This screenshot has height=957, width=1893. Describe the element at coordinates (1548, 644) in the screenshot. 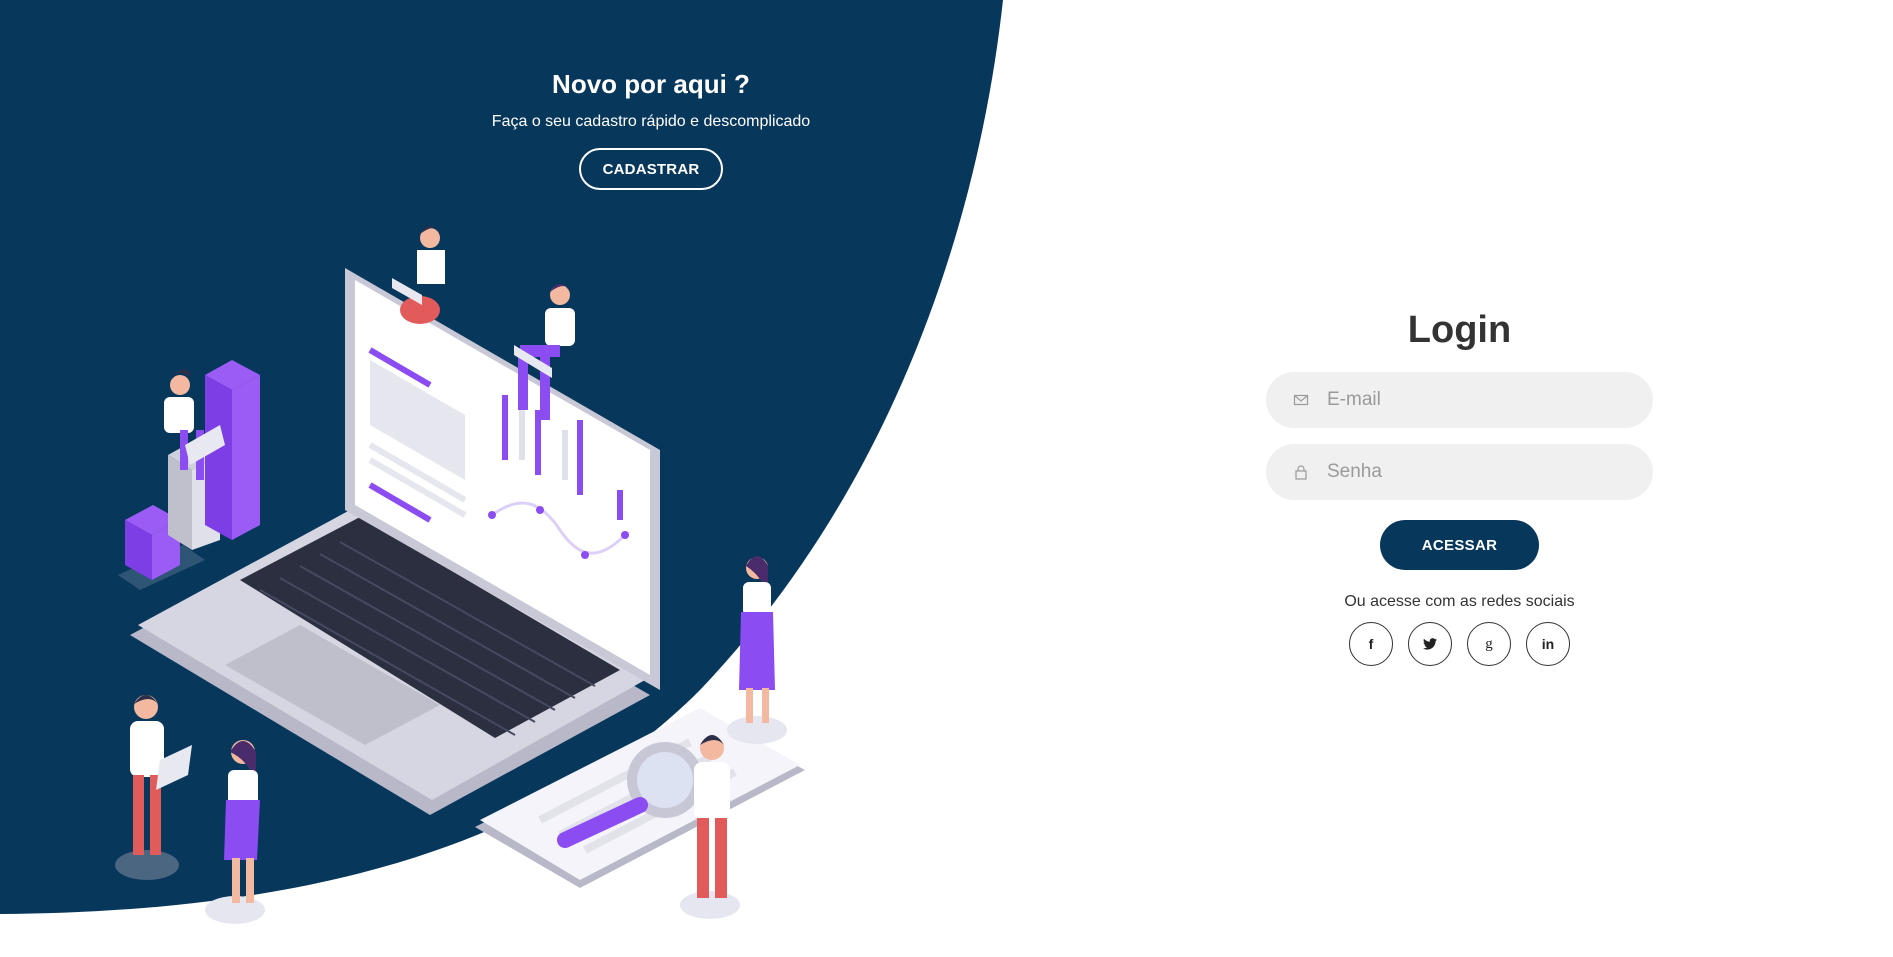

I see `linkedin-icon: in` at that location.